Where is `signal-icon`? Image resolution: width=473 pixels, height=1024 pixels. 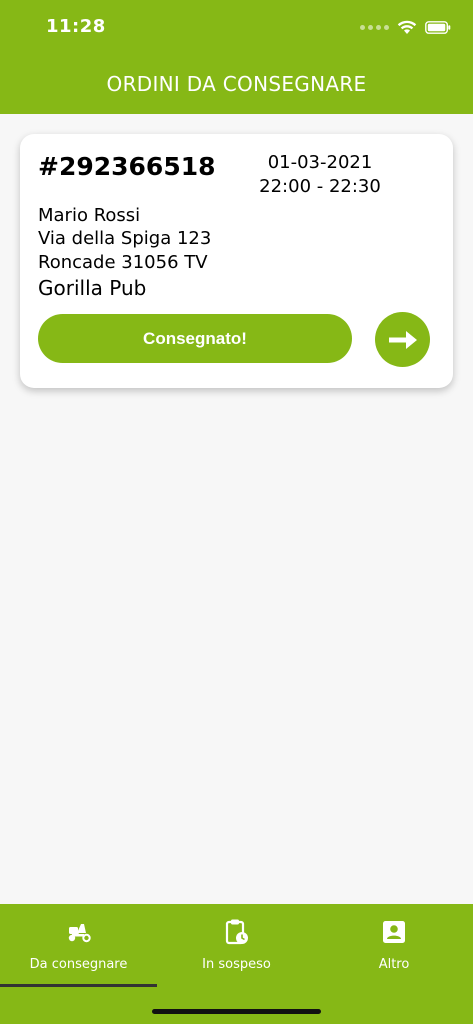 signal-icon is located at coordinates (374, 27).